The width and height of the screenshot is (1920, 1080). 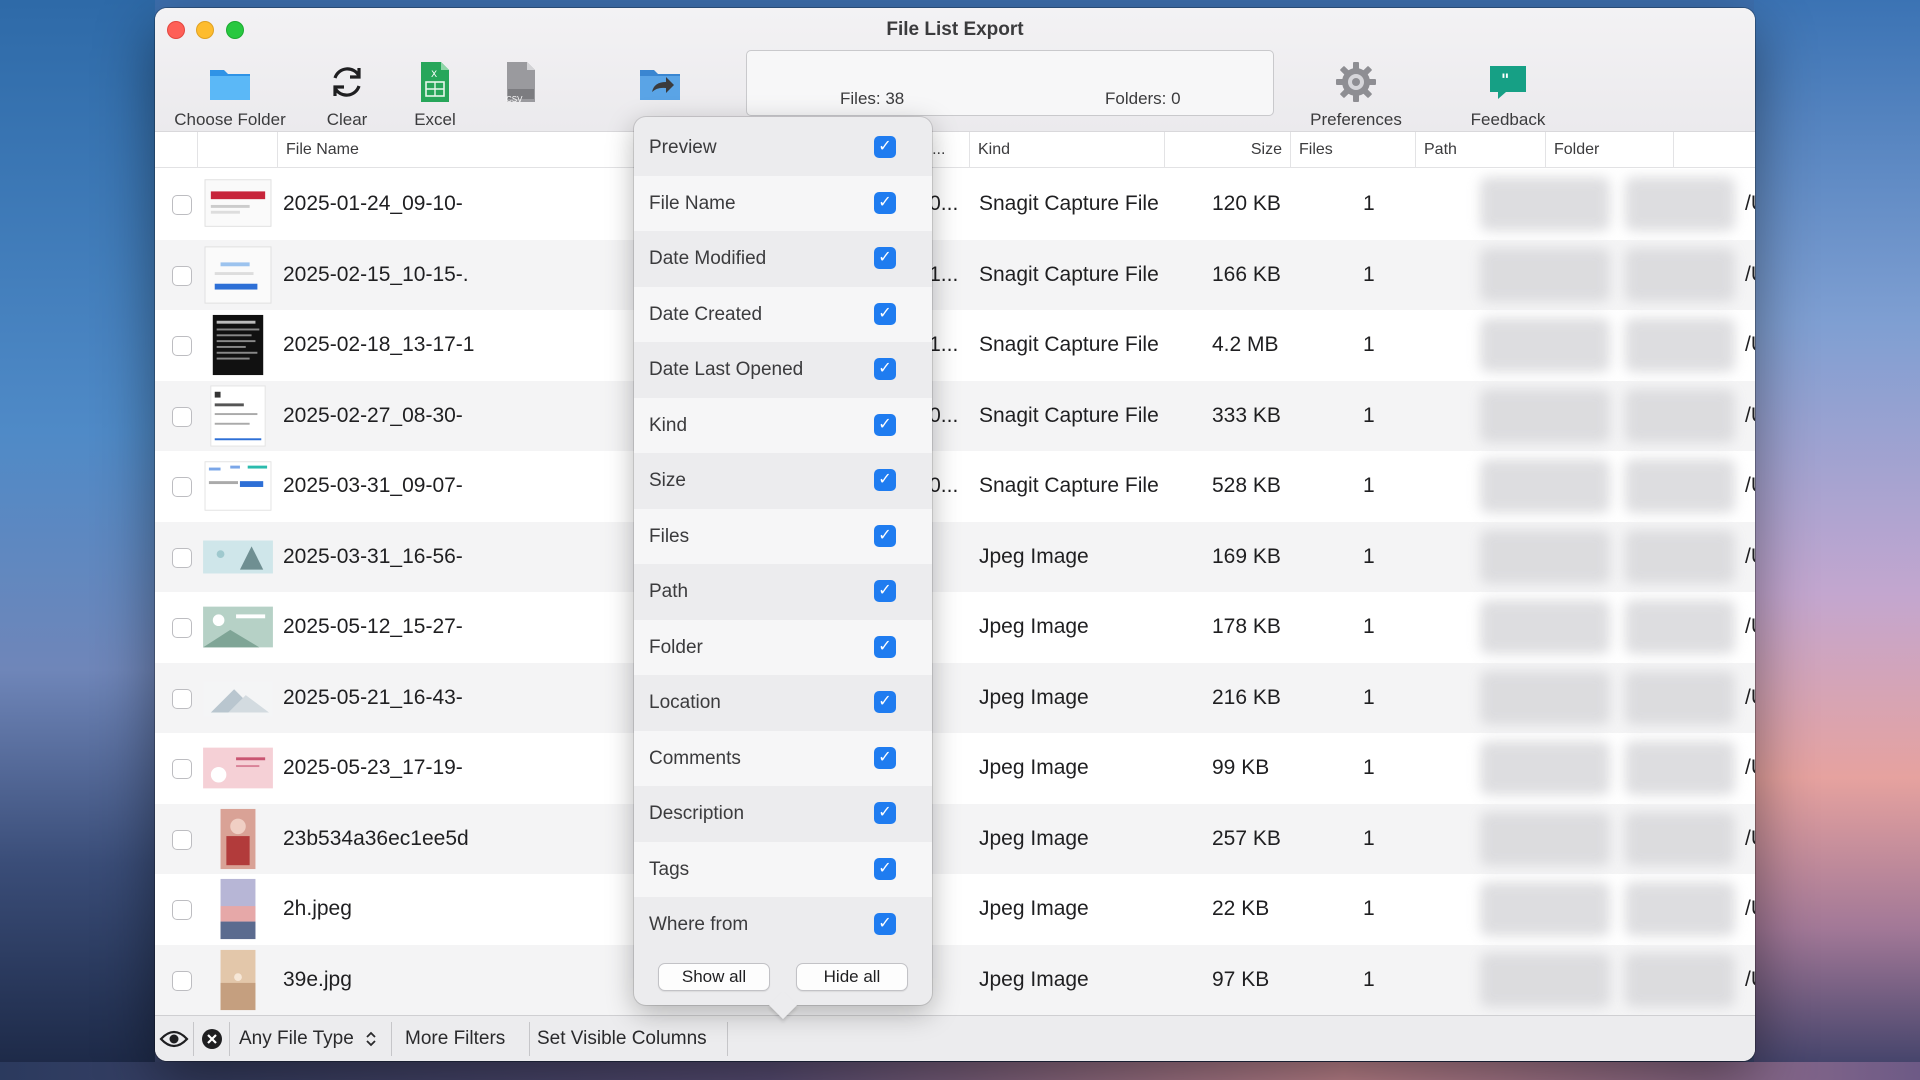 I want to click on column-toggle-preview: Preview ✓, so click(x=783, y=147).